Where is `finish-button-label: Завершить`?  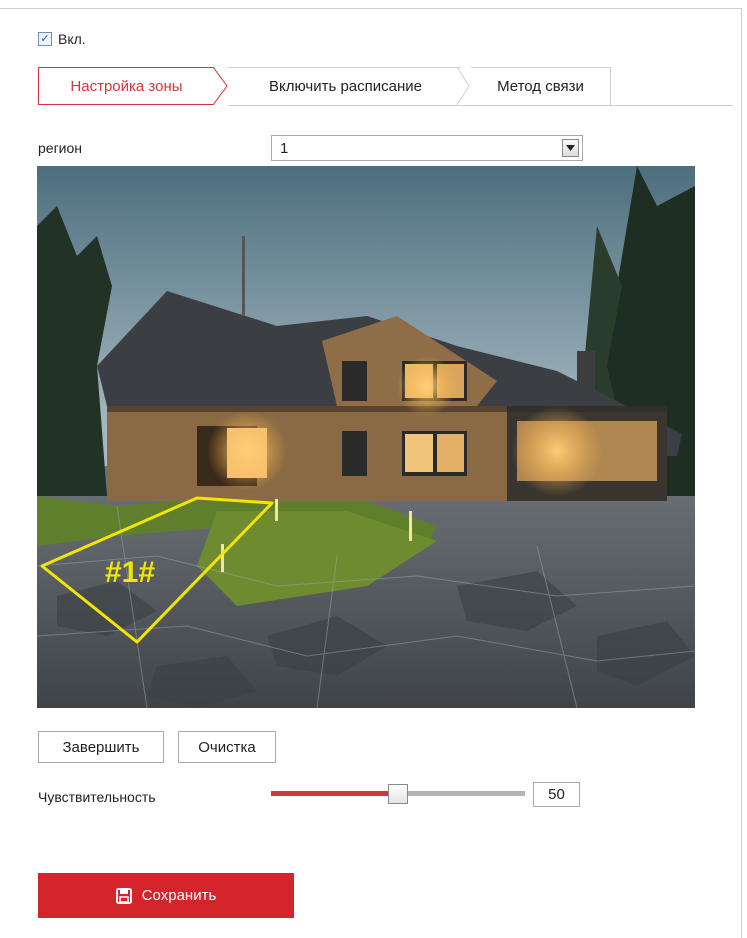
finish-button-label: Завершить is located at coordinates (101, 747).